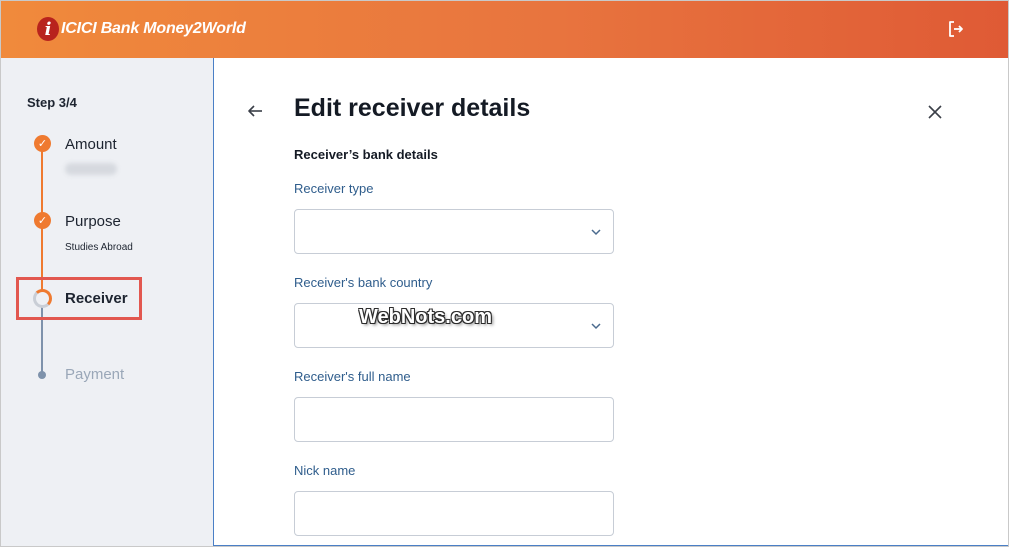 This screenshot has height=547, width=1009. Describe the element at coordinates (95, 374) in the screenshot. I see `step-payment: Payment` at that location.